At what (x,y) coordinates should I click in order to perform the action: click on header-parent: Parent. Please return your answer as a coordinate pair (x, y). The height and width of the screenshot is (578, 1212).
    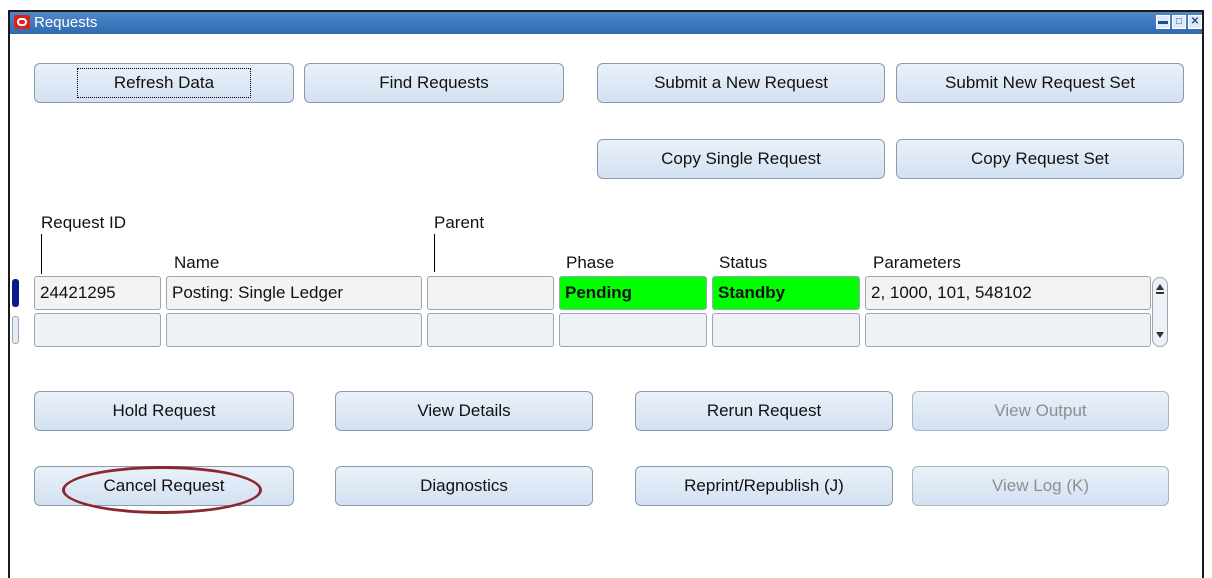
    Looking at the image, I should click on (459, 222).